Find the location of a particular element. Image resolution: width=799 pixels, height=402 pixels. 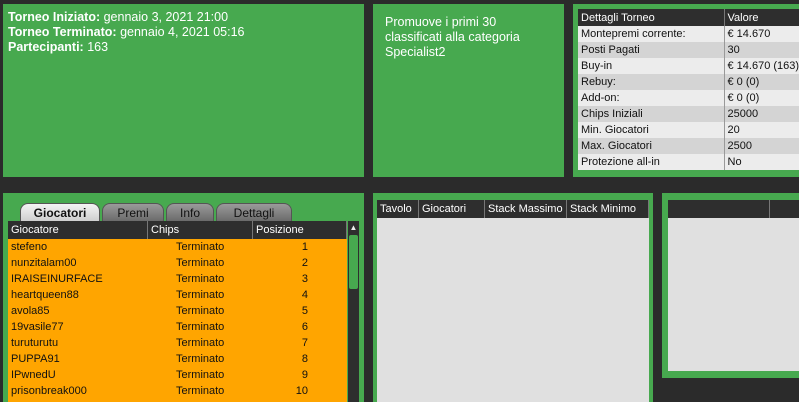

player-row: stefeno Terminato 1 is located at coordinates (177, 247).